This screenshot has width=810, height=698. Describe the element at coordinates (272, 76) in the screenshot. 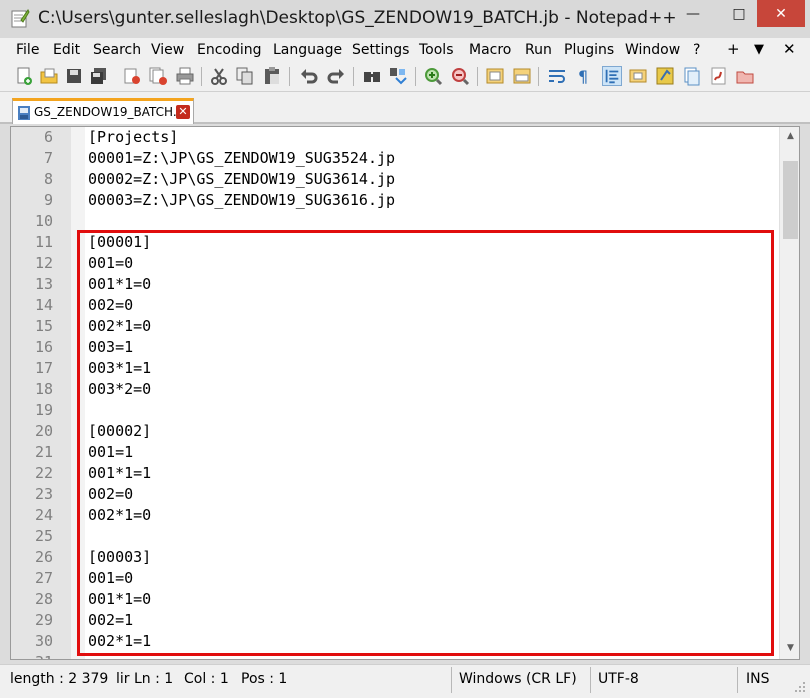

I see `paste-icon` at that location.